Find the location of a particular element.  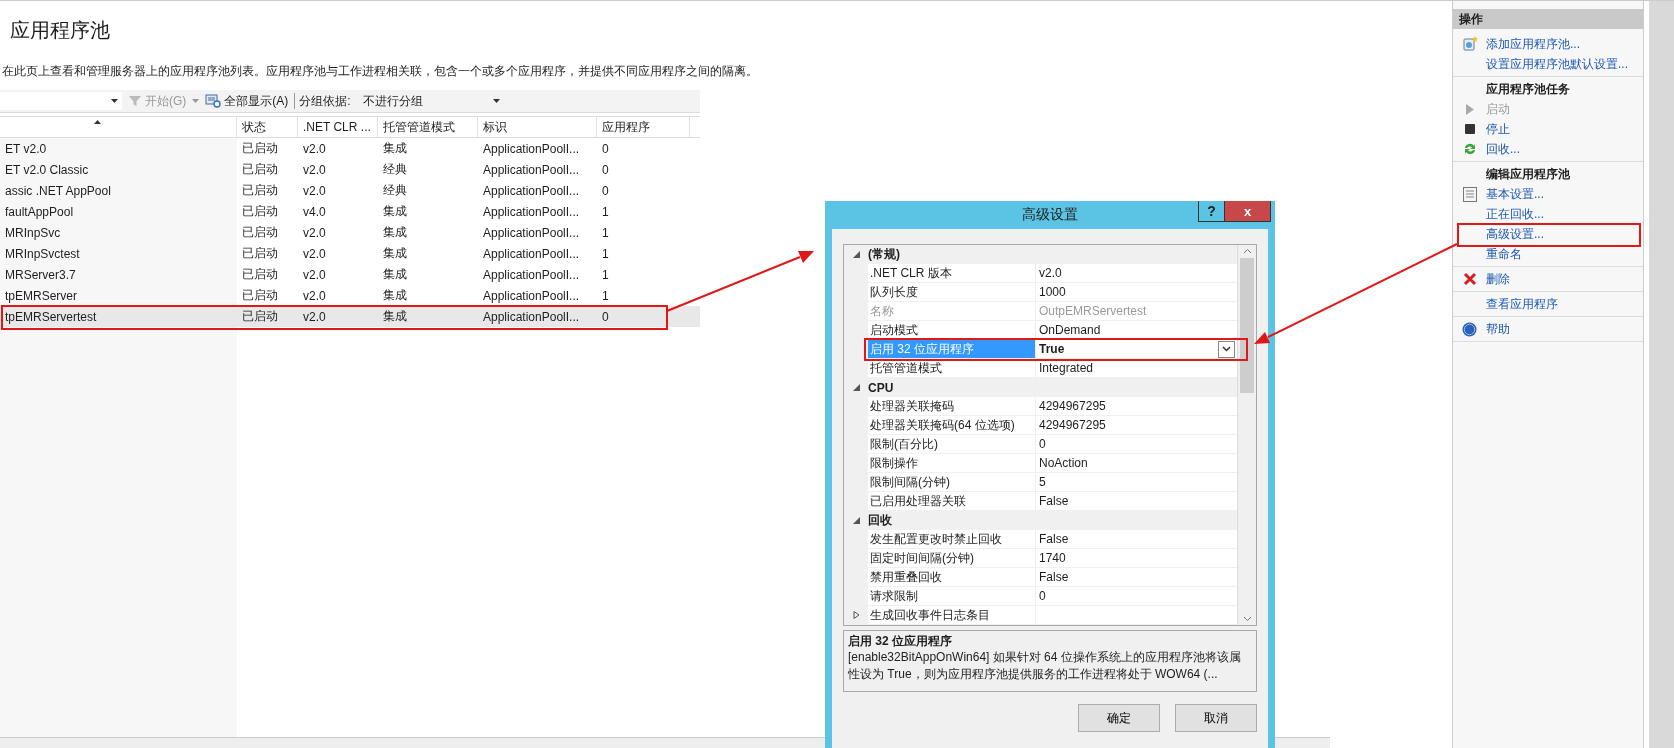

column-header: 标识 is located at coordinates (537, 127).